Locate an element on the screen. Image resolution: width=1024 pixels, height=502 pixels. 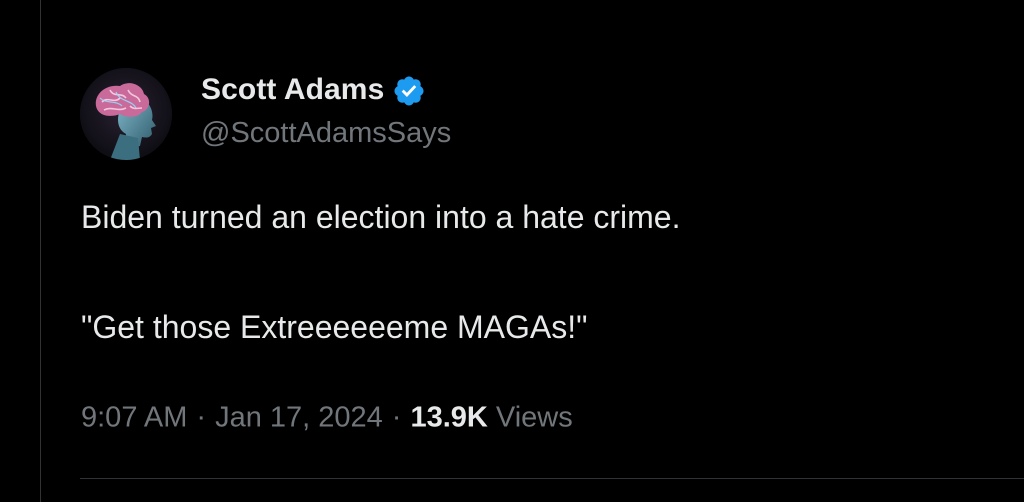
timeline-divider-vertical is located at coordinates (40, 251).